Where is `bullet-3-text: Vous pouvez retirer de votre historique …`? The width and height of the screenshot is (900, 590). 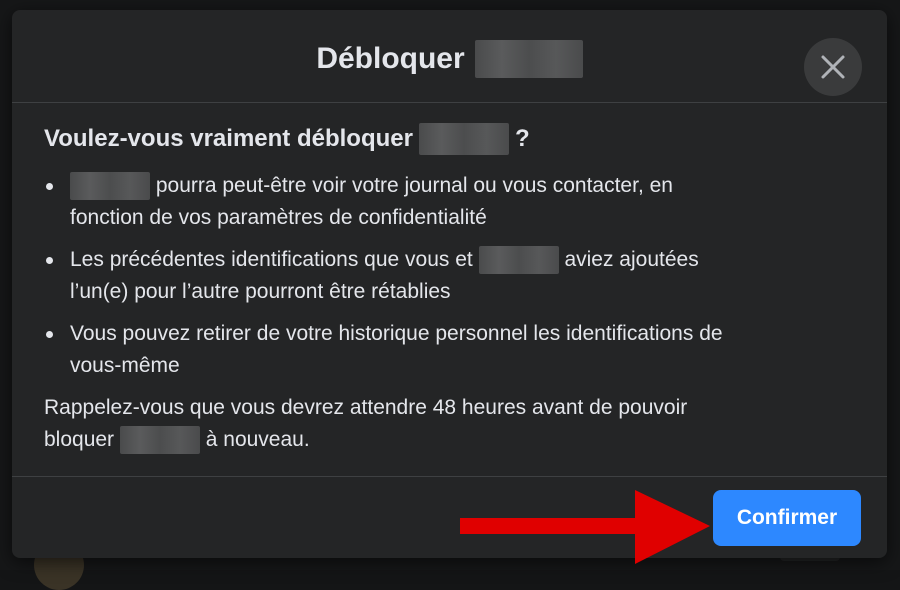 bullet-3-text: Vous pouvez retirer de votre historique … is located at coordinates (396, 333).